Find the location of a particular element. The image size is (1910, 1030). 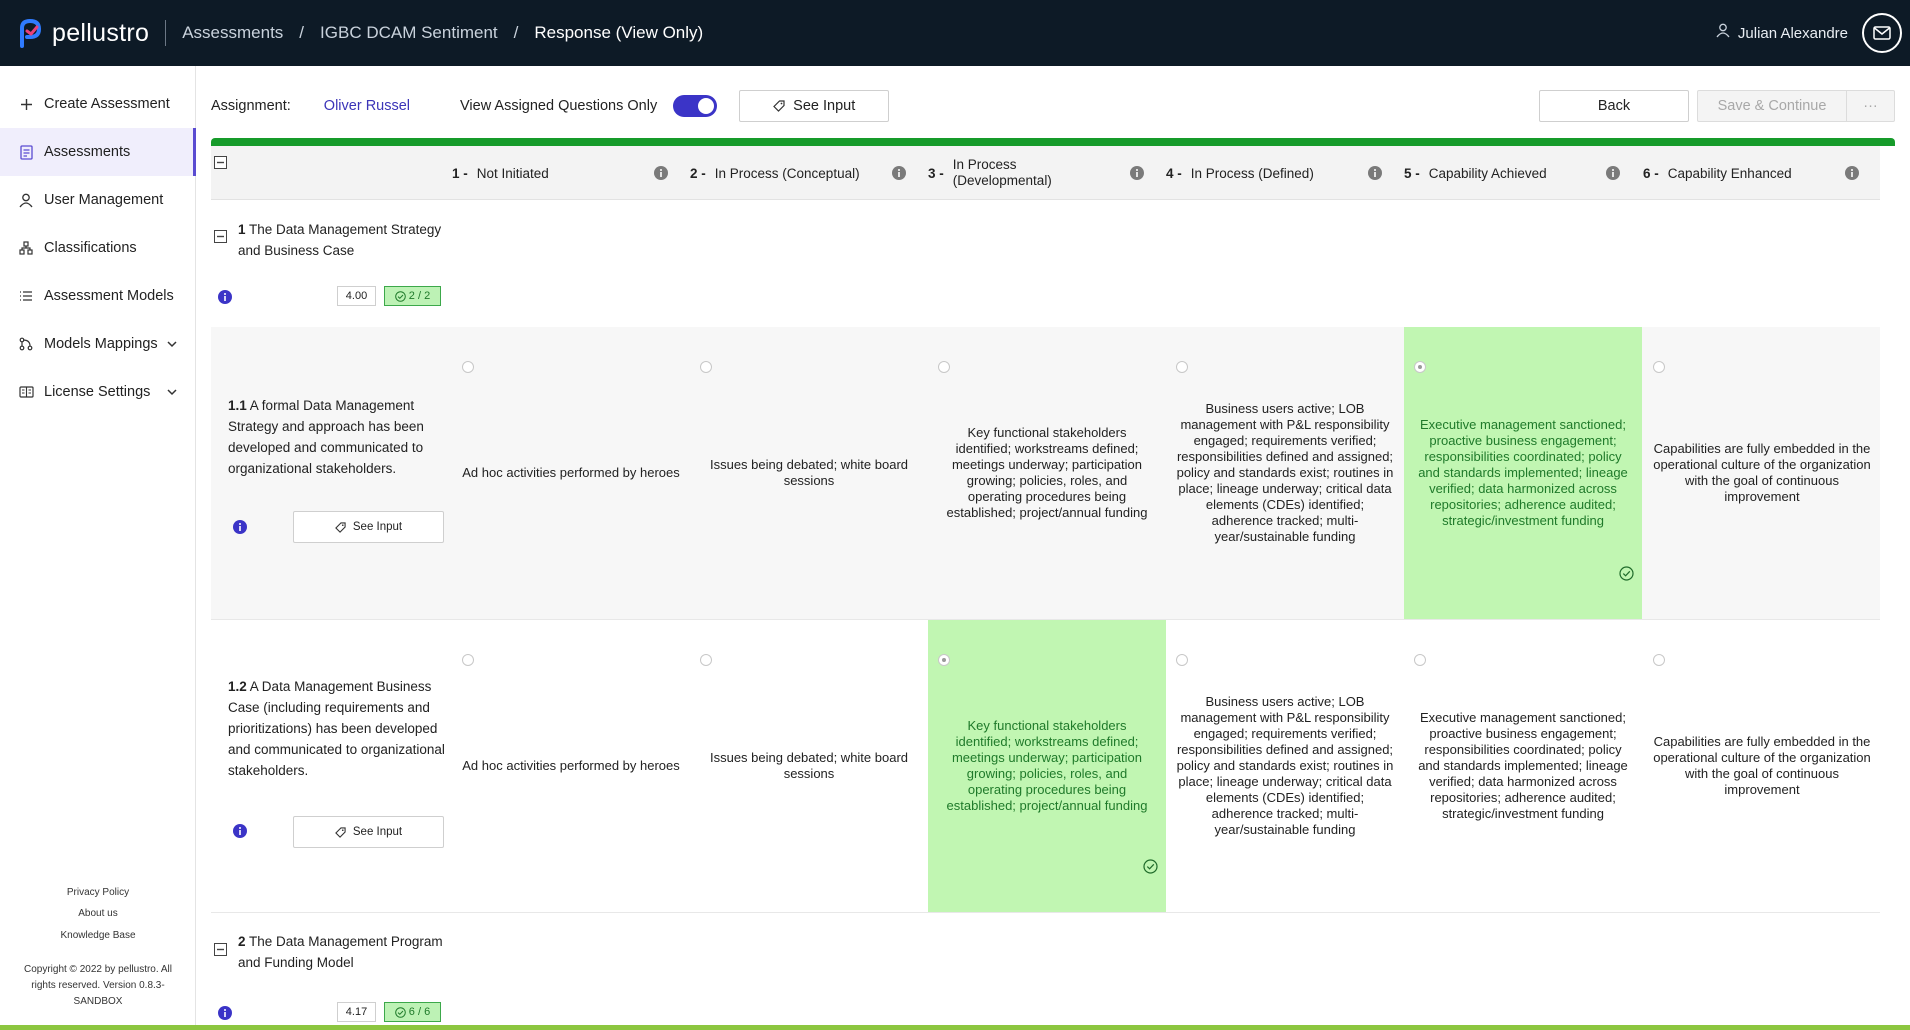

sidebar-item-create-assessment: Create Assessment is located at coordinates (97, 104).